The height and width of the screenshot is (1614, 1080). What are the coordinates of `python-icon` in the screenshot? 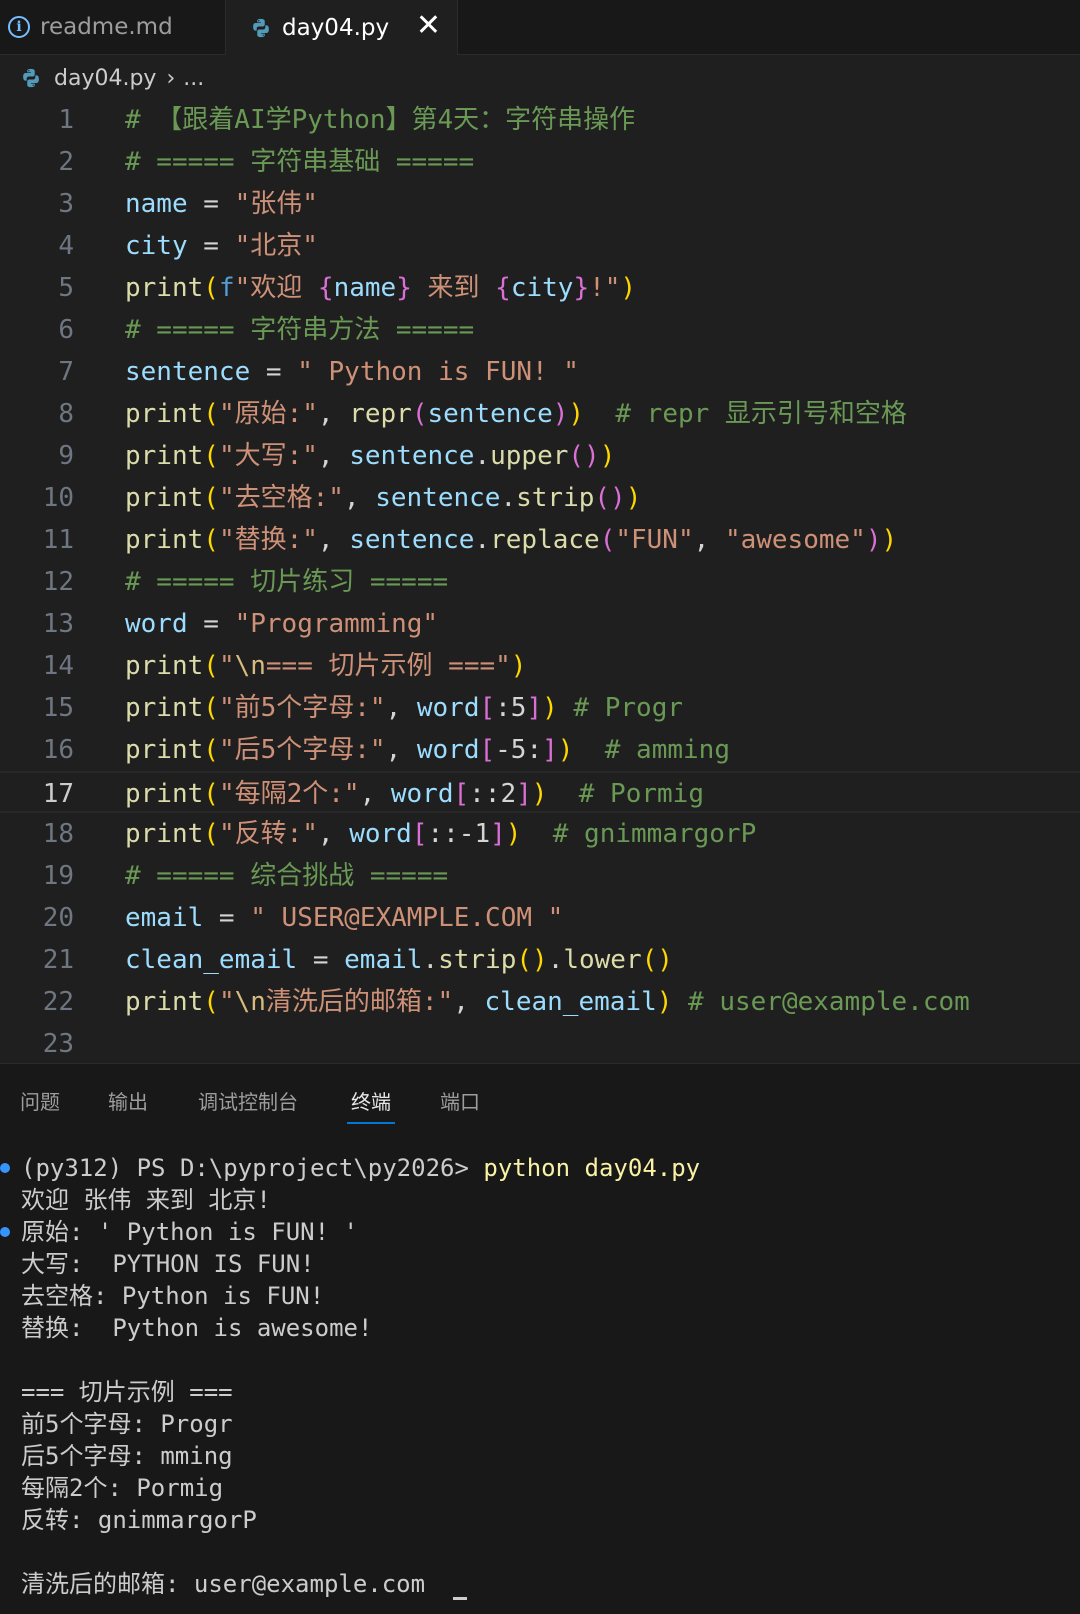 It's located at (261, 27).